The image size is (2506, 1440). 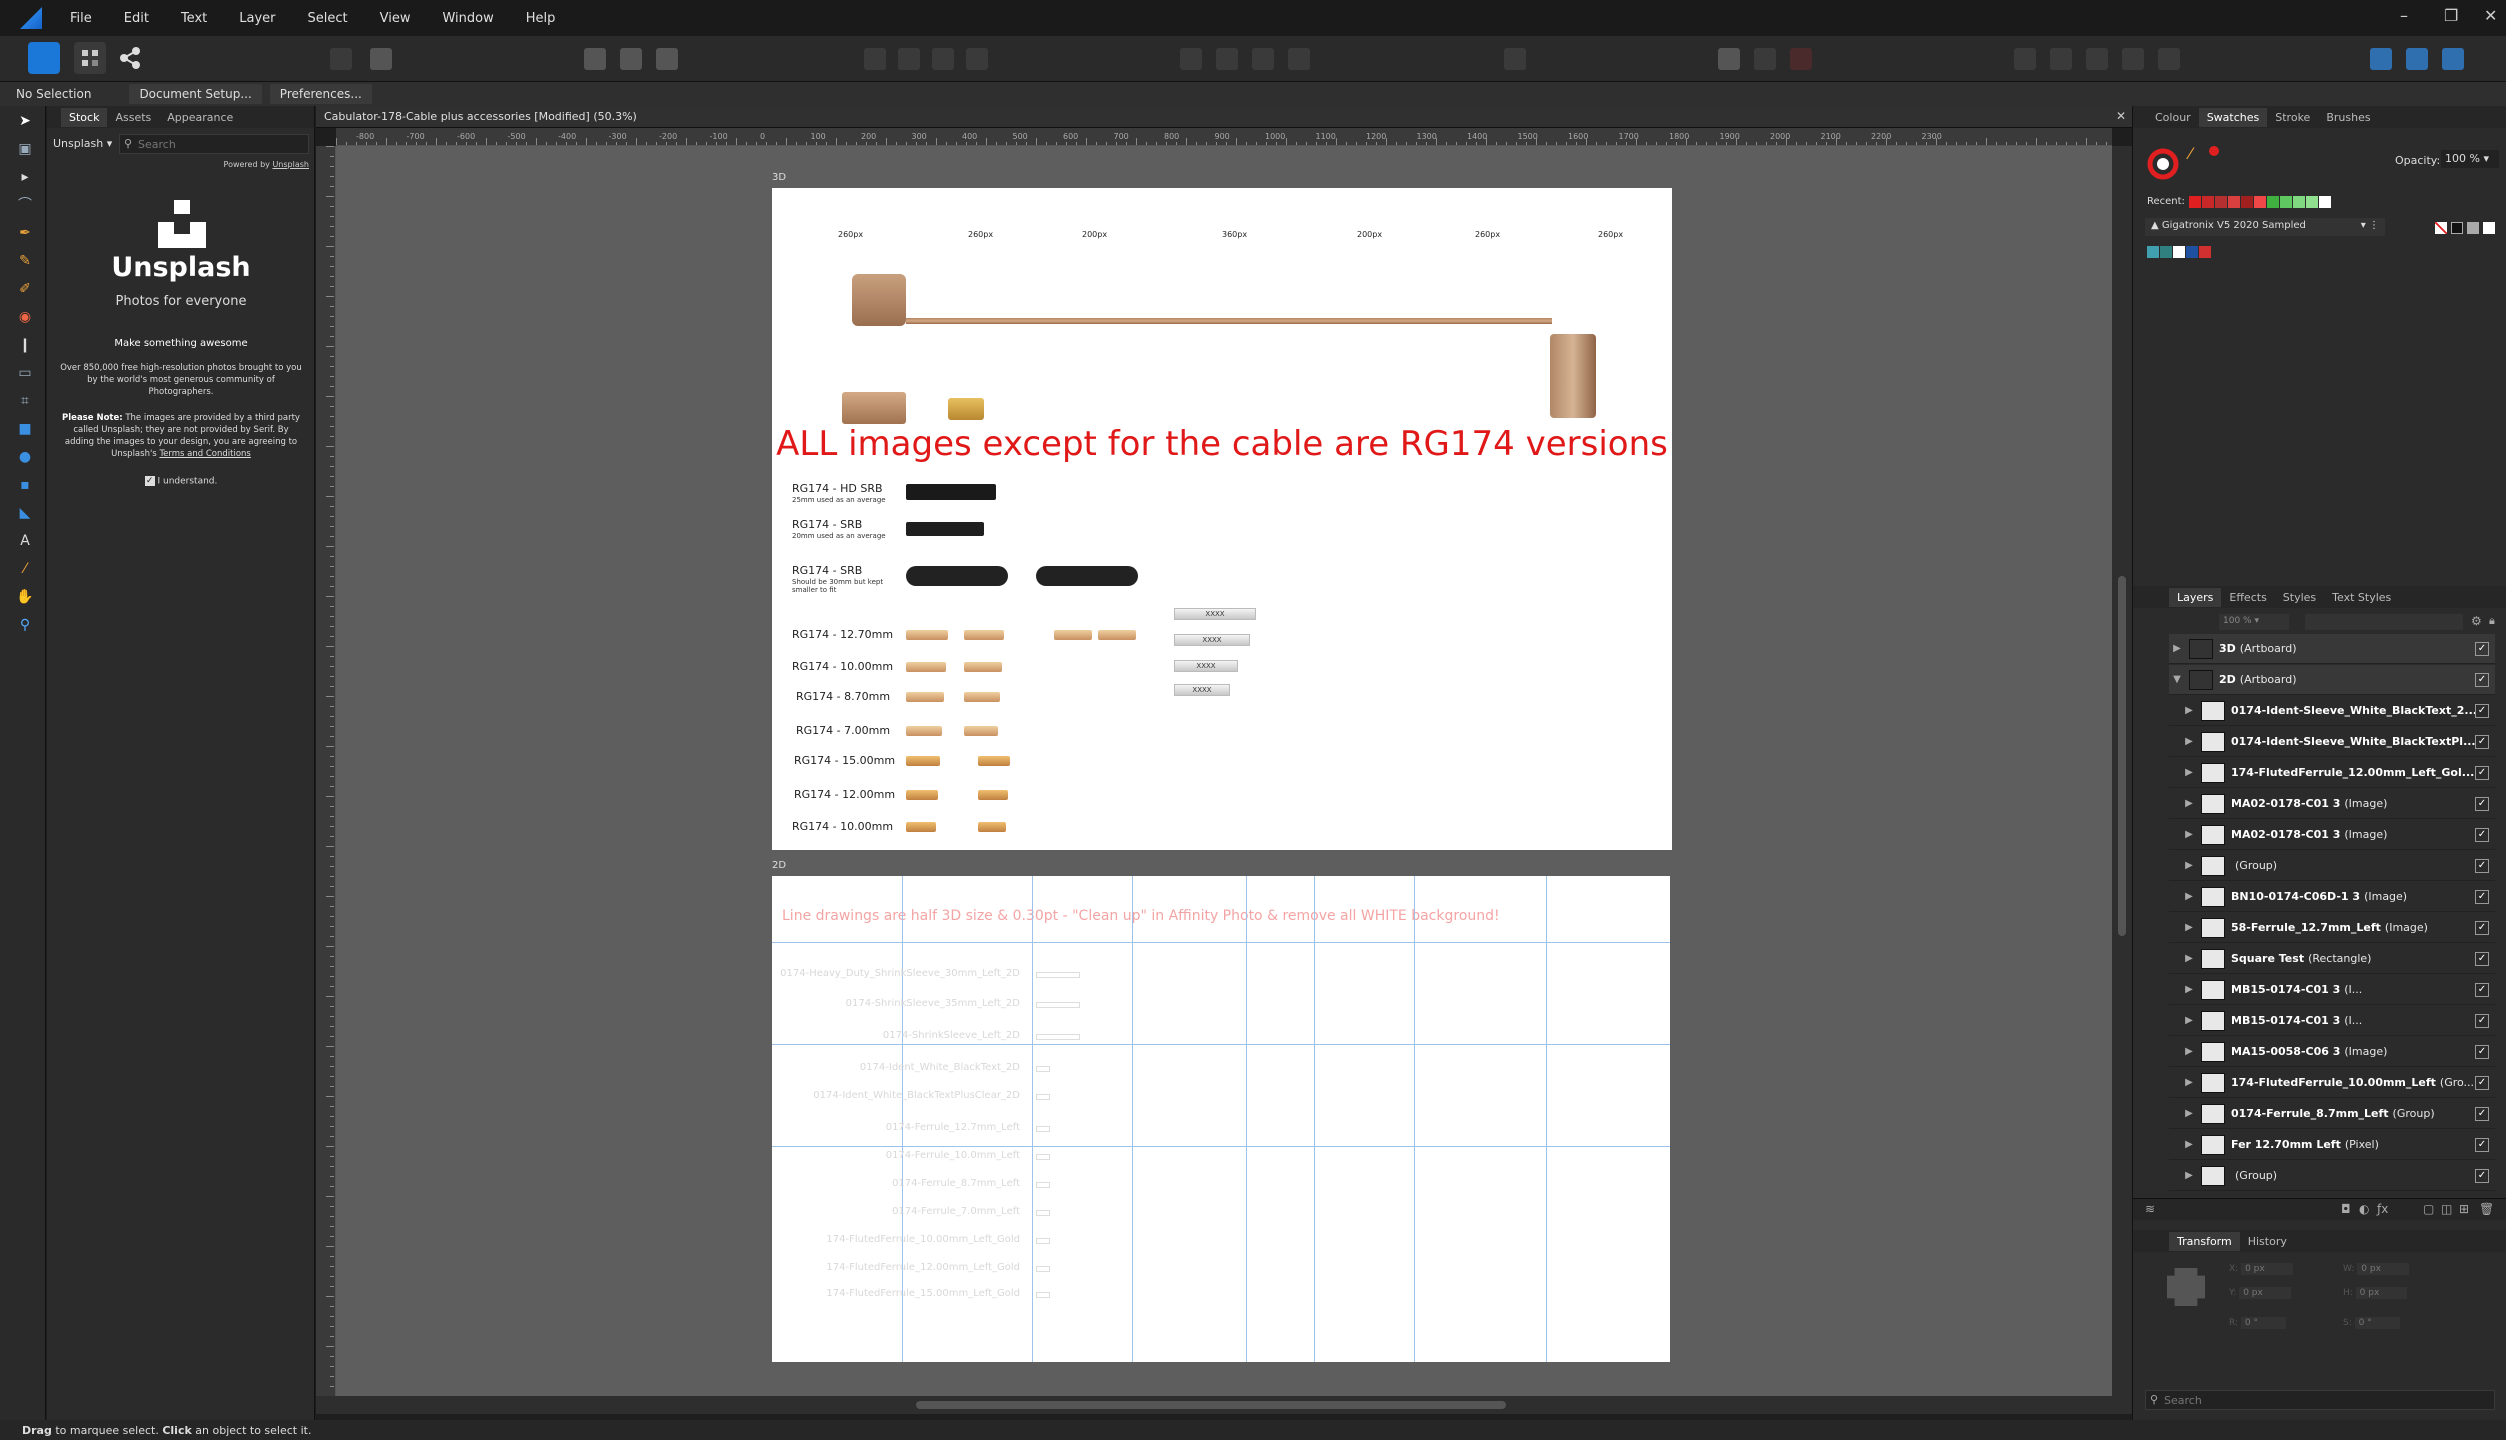 I want to click on boolean-divide-icon, so click(x=2133, y=59).